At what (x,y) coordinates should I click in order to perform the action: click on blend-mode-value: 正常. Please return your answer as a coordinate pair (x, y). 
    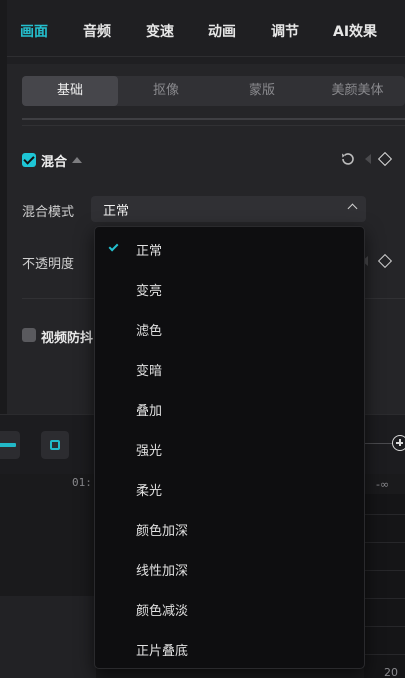
    Looking at the image, I should click on (116, 211).